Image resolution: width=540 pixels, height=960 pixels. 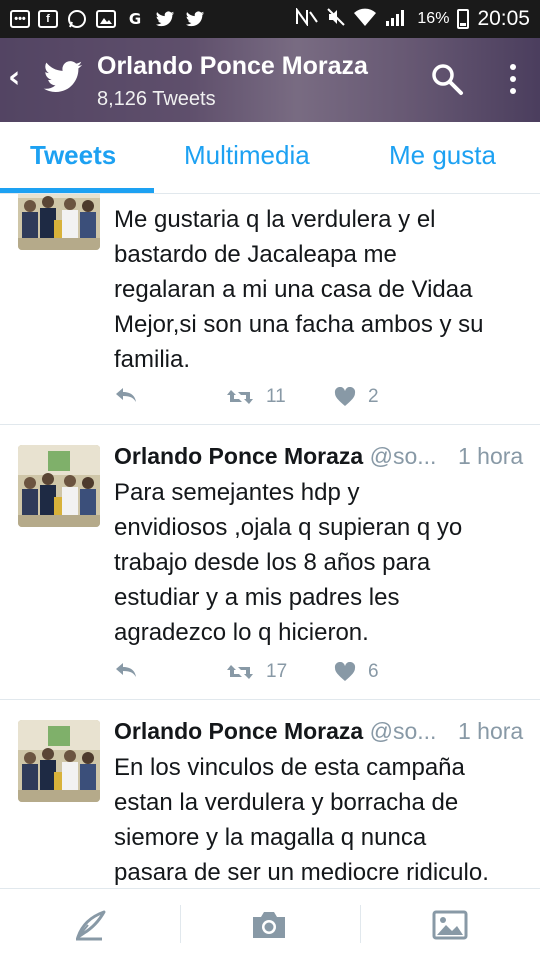 I want to click on profile-name: Orlando Ponce Moraza, so click(x=232, y=66).